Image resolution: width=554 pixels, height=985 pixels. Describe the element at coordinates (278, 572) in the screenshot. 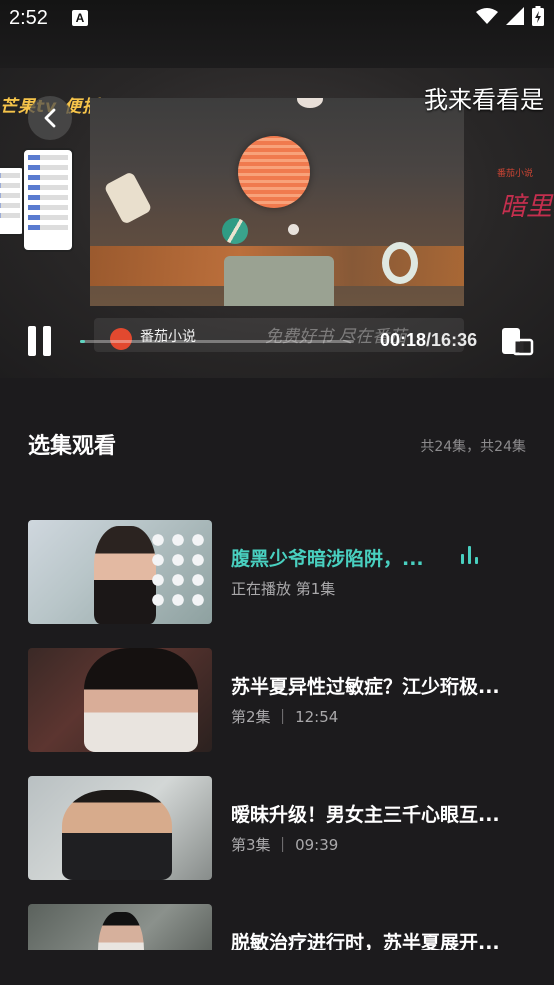

I see `episode-item-1: 腹黑少爷暗涉陷阱，... 正在播放 第1集` at that location.